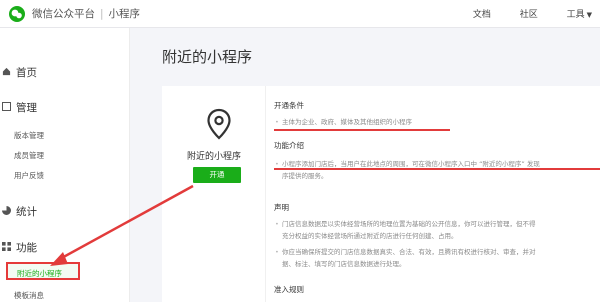  Describe the element at coordinates (6, 71) in the screenshot. I see `home-icon` at that location.